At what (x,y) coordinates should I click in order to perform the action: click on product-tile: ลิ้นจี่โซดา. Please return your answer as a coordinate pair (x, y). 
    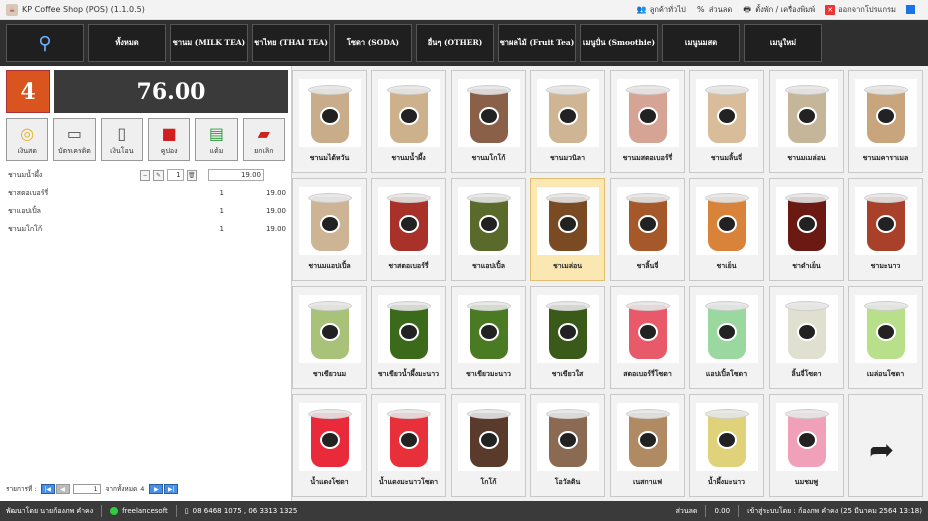
    Looking at the image, I should click on (806, 337).